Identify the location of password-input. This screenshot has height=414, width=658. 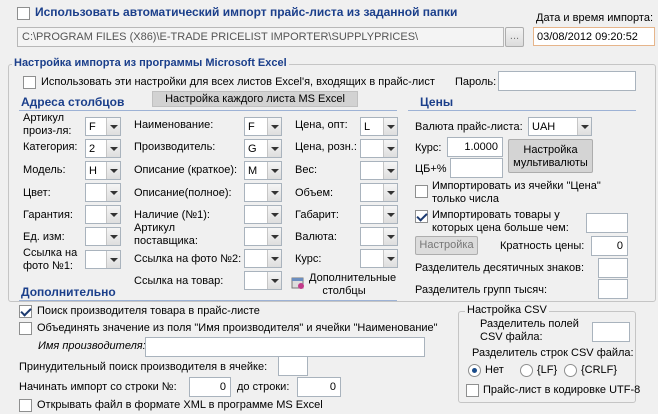
(567, 81).